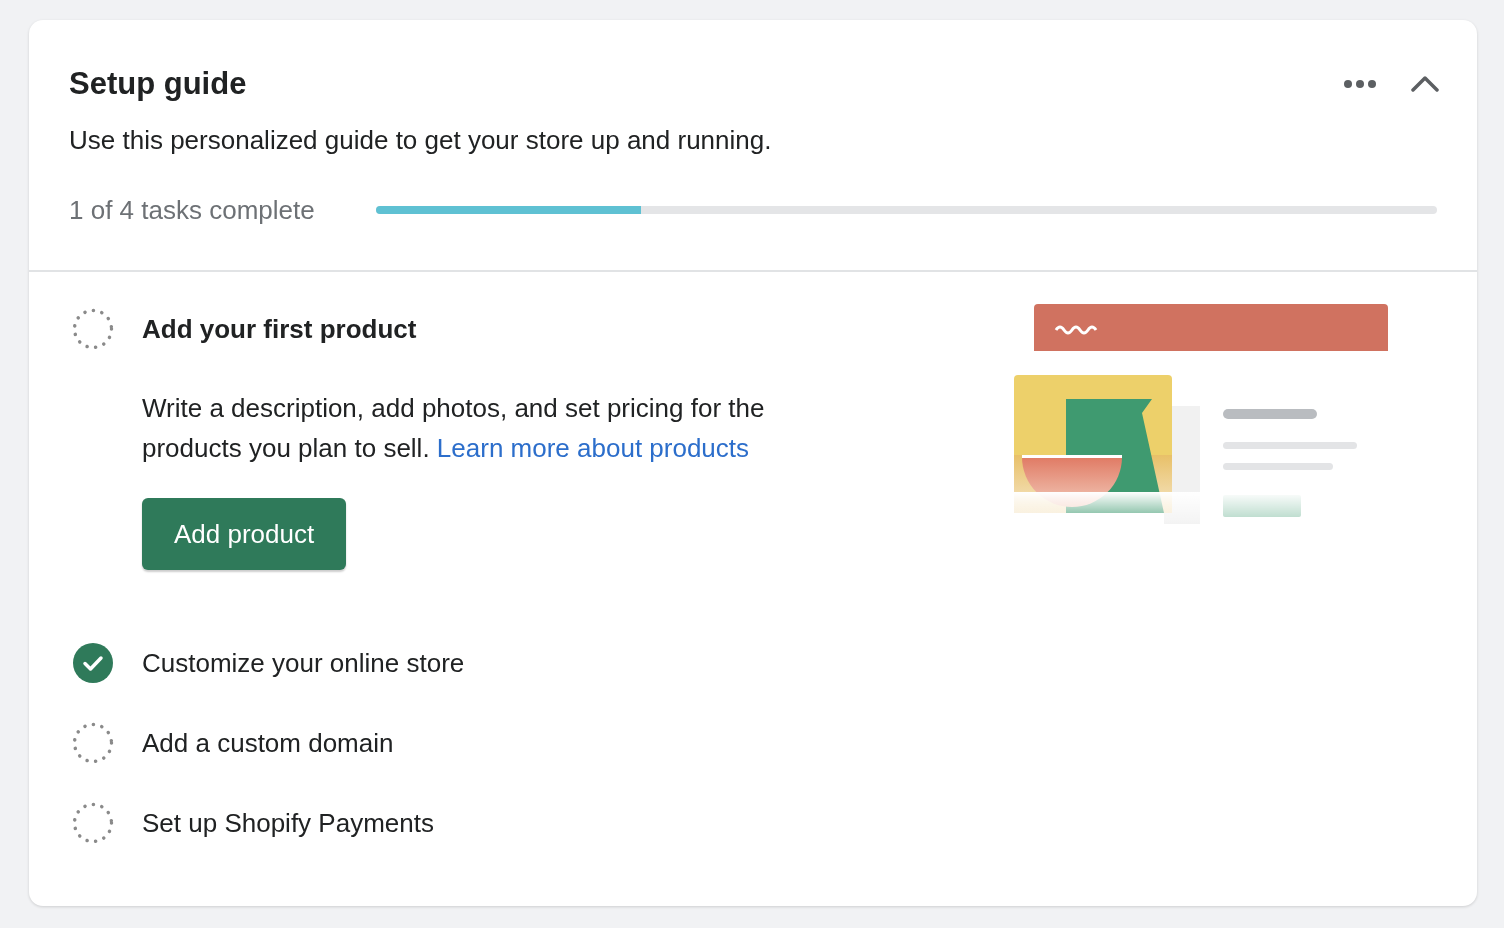 This screenshot has width=1504, height=928. Describe the element at coordinates (454, 428) in the screenshot. I see `task-description: Write a description, add photos, and set pricing for the products you plan to sell. Learn more about products` at that location.